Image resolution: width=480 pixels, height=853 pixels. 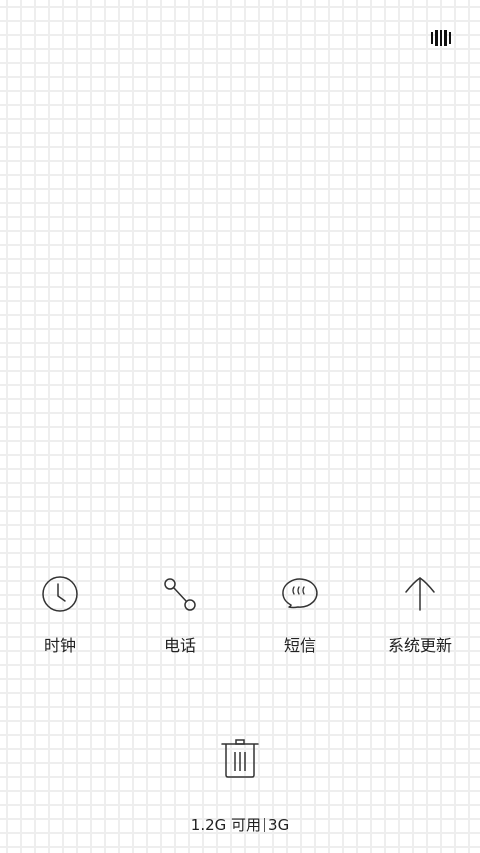 What do you see at coordinates (60, 617) in the screenshot?
I see `app-clock: 时钟` at bounding box center [60, 617].